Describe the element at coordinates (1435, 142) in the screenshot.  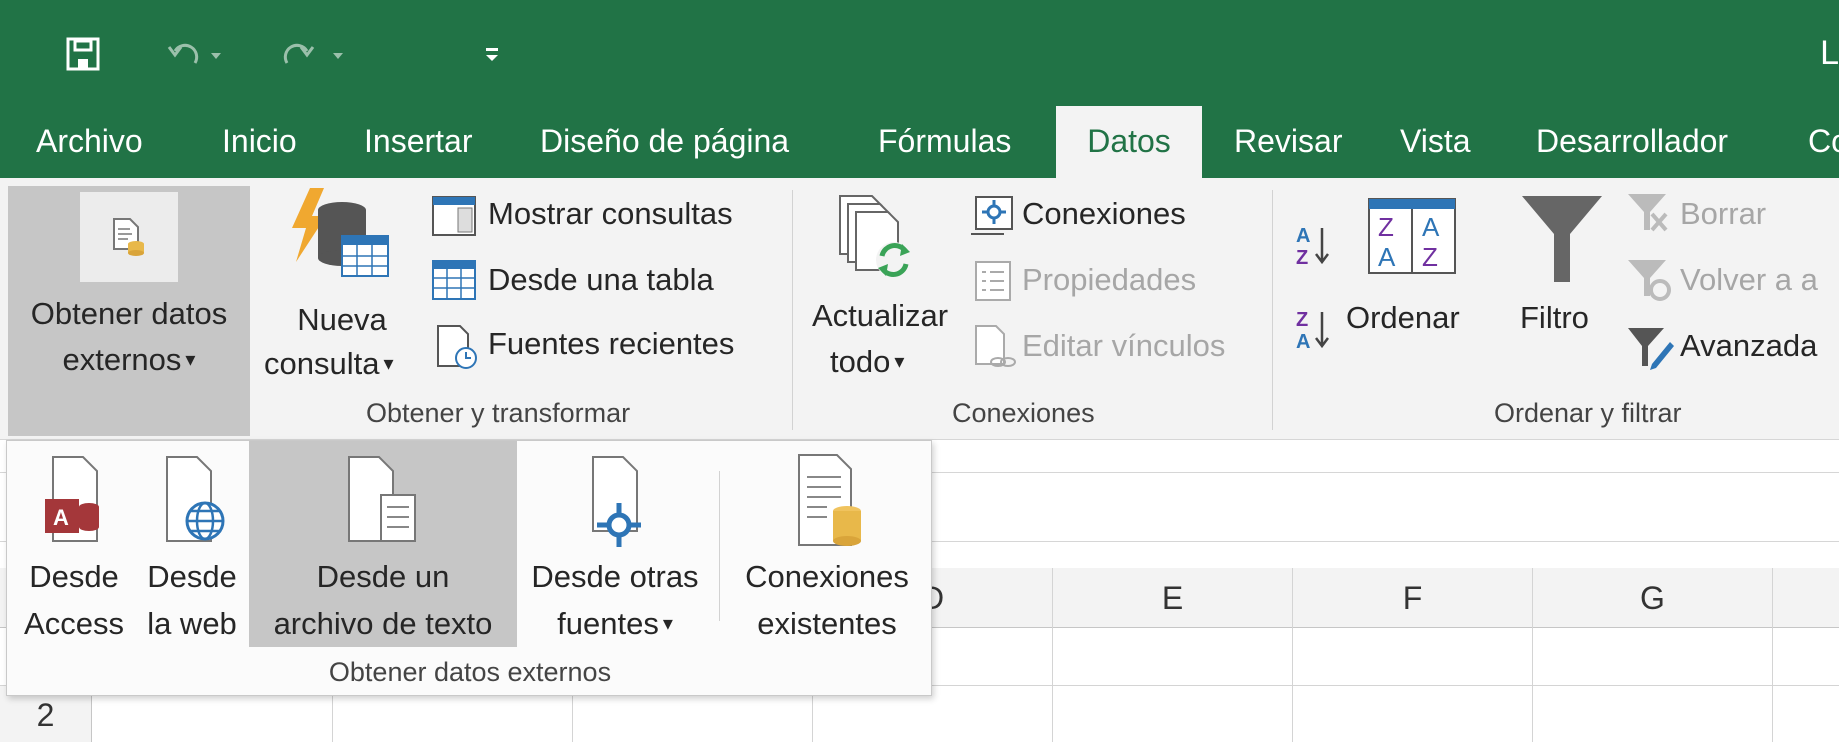
I see `tab-vista: Vista` at that location.